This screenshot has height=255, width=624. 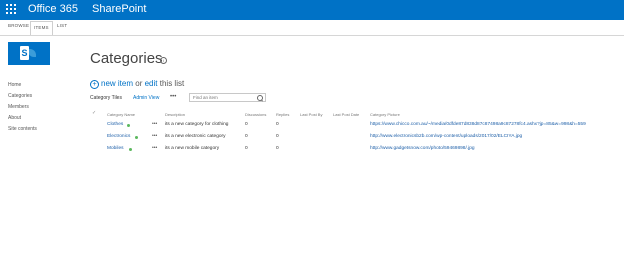 I want to click on col-category-name: Category Name, so click(x=121, y=114).